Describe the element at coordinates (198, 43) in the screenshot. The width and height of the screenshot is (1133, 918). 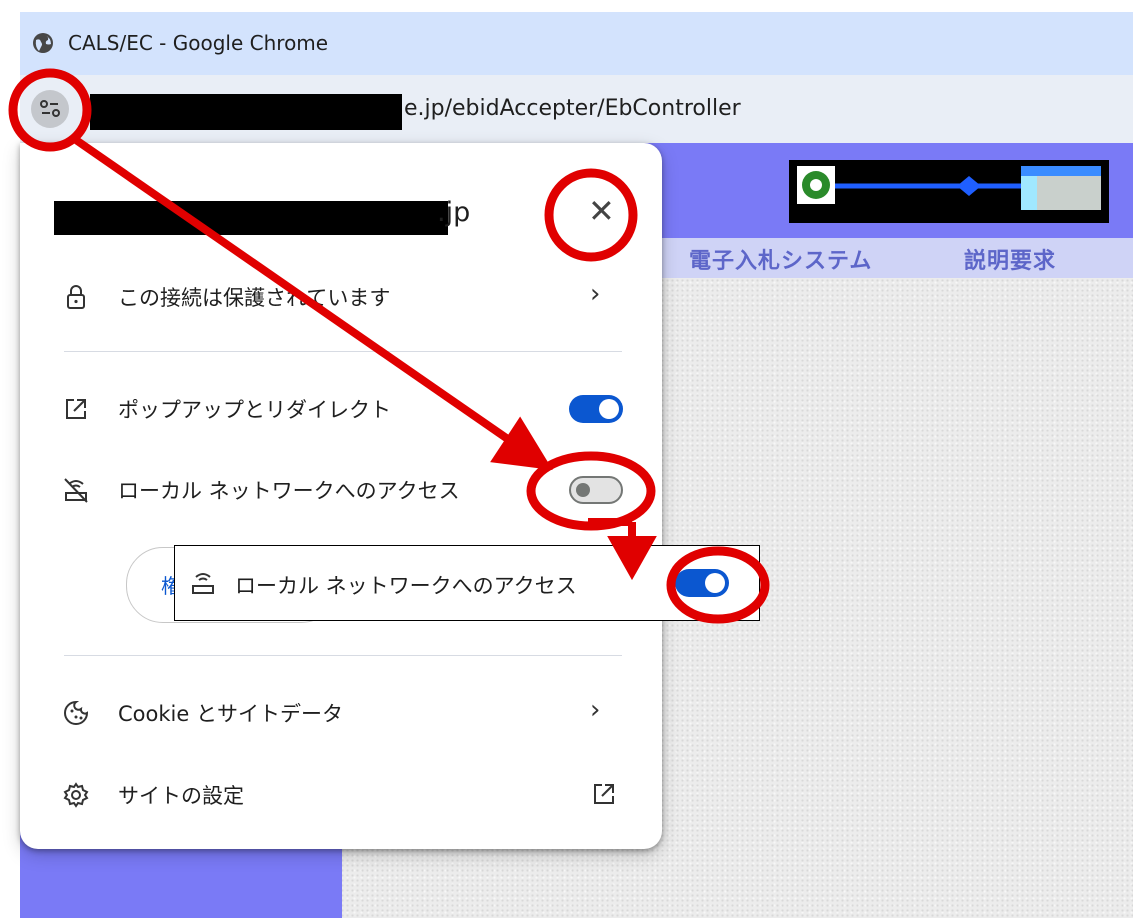
I see `window-title: CALS/EC - Google Chrome` at that location.